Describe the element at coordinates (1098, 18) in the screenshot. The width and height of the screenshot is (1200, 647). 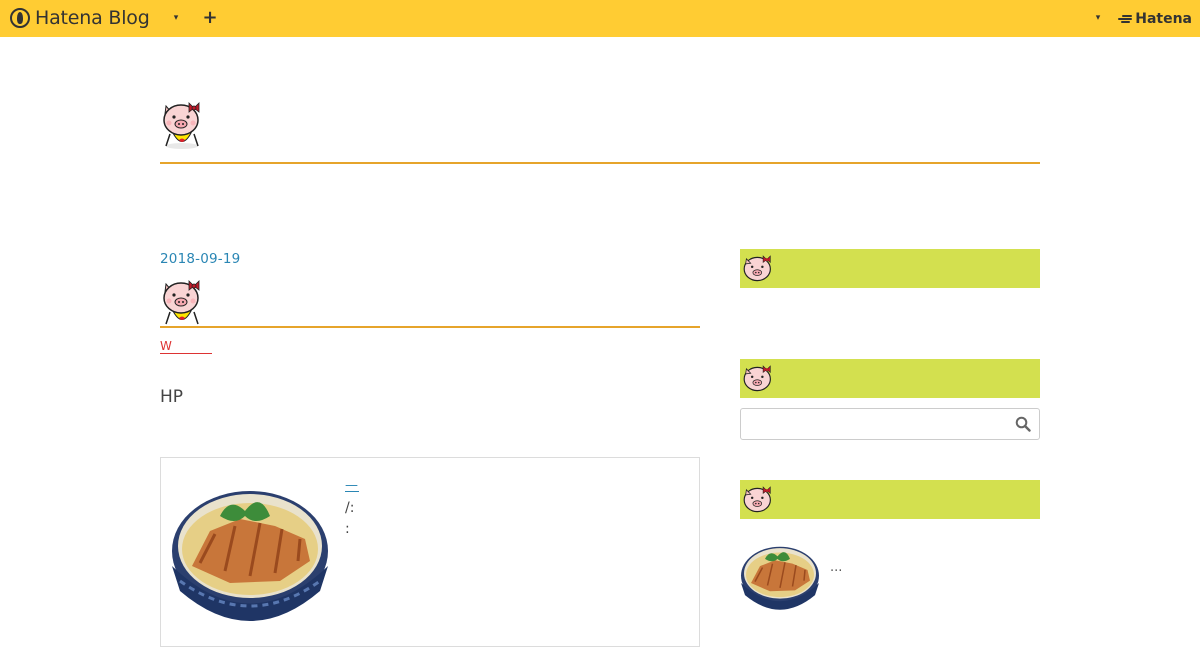
I see `account-menu-dropdown: ▾` at that location.